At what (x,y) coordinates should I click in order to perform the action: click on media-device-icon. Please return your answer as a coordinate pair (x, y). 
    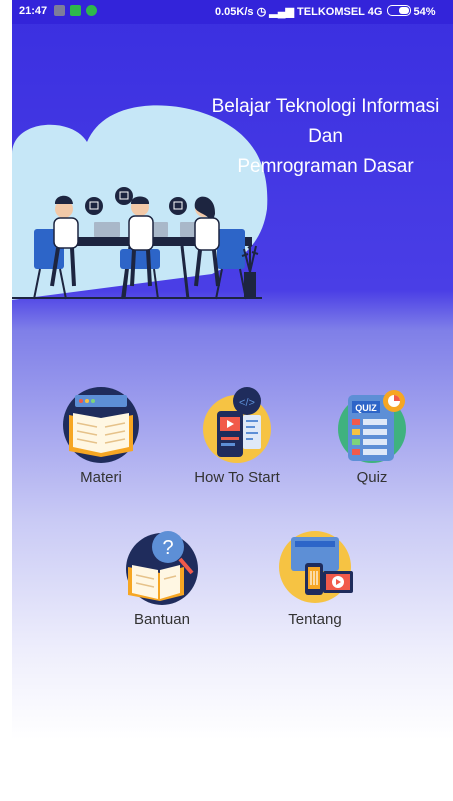
    Looking at the image, I should click on (316, 567).